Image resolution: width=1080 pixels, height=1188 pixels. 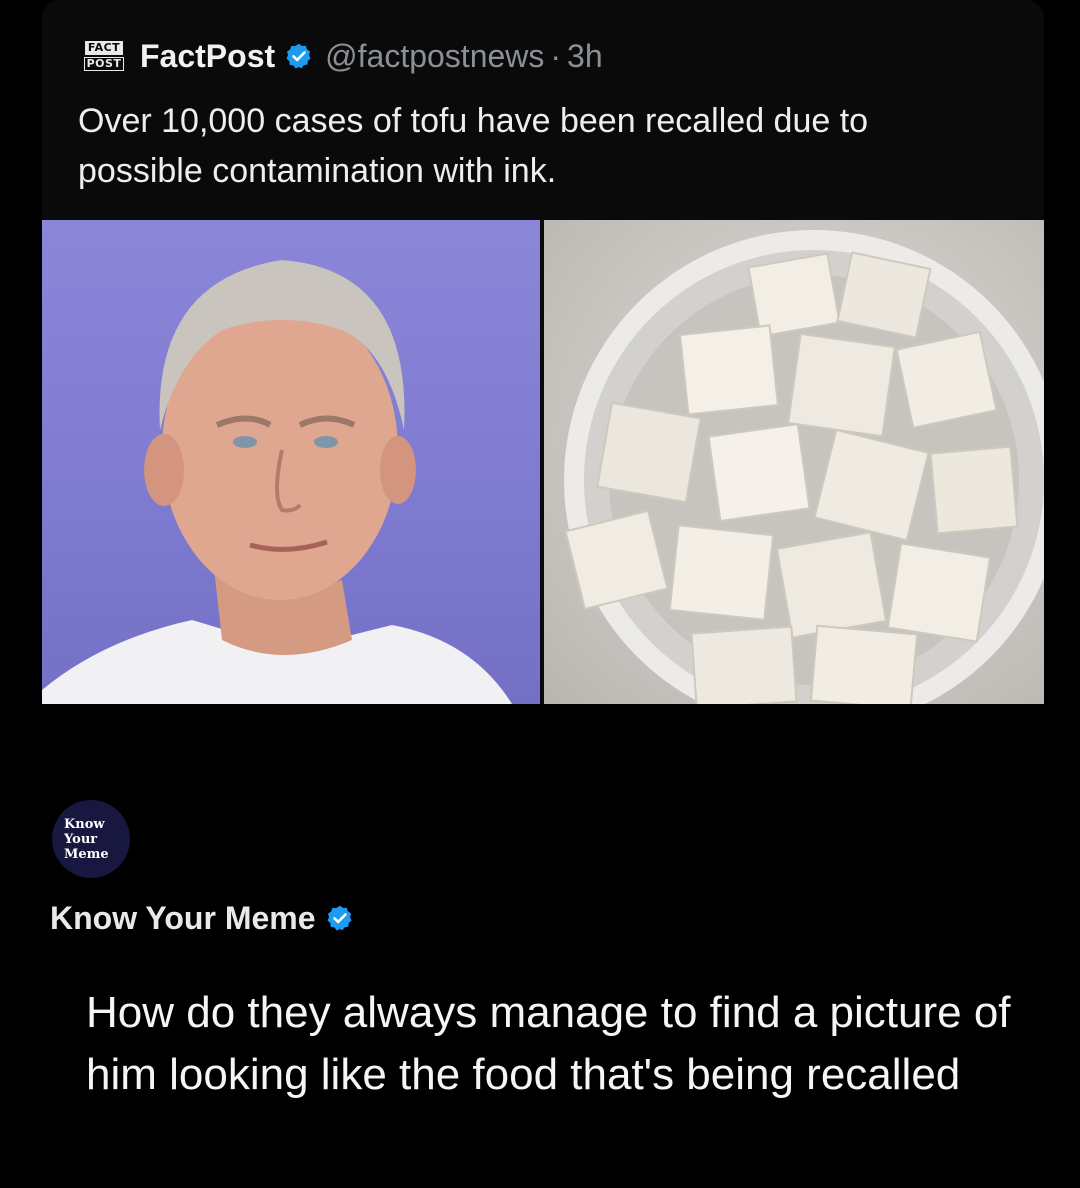 I want to click on tweet-header: FACT POST FactPost @factpostnews · 3h, so click(x=342, y=56).